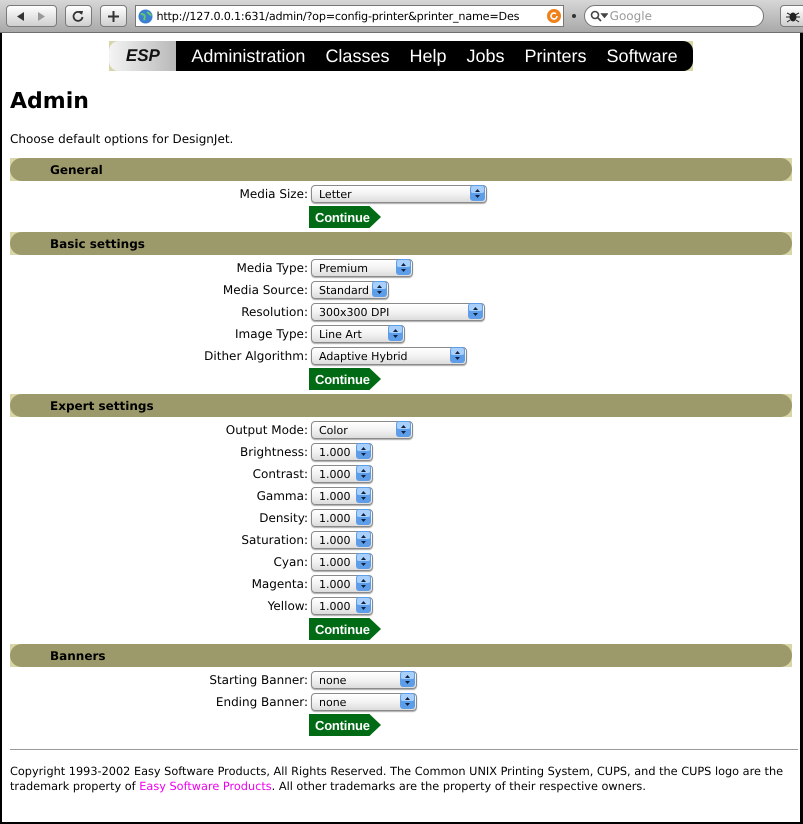  What do you see at coordinates (272, 268) in the screenshot?
I see `field-label: Media Type:` at bounding box center [272, 268].